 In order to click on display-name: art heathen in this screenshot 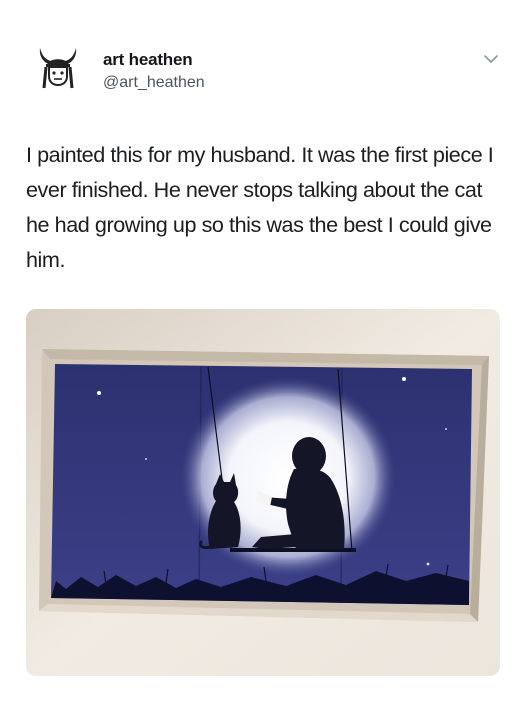, I will do `click(154, 60)`.